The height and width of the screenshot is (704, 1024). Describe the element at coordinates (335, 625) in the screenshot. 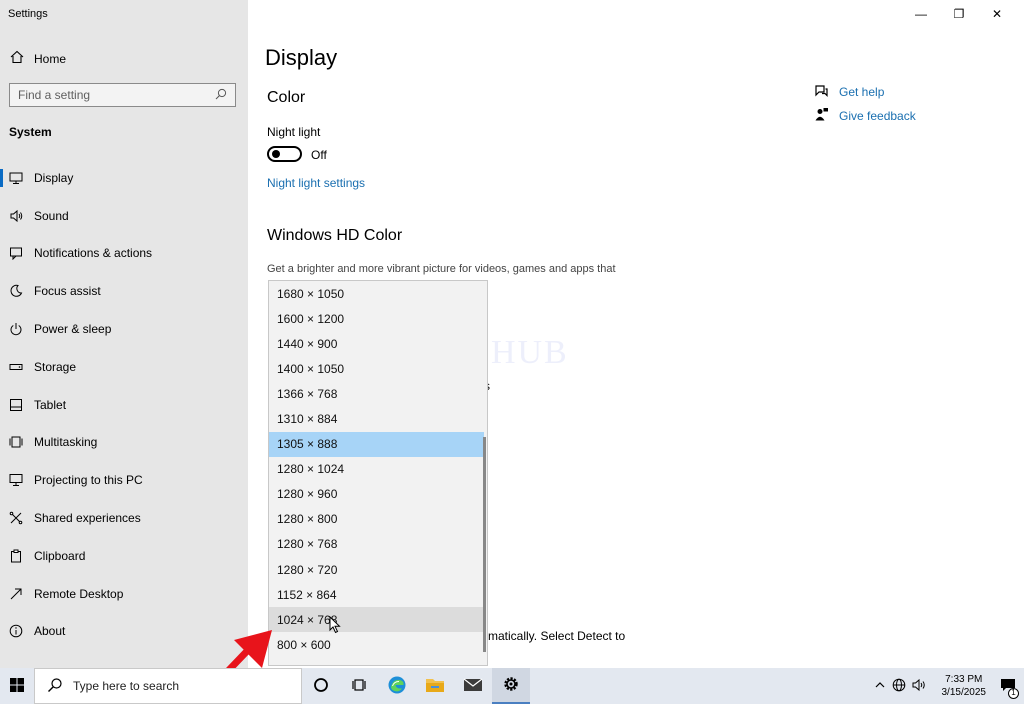

I see `mouse-cursor-icon` at that location.